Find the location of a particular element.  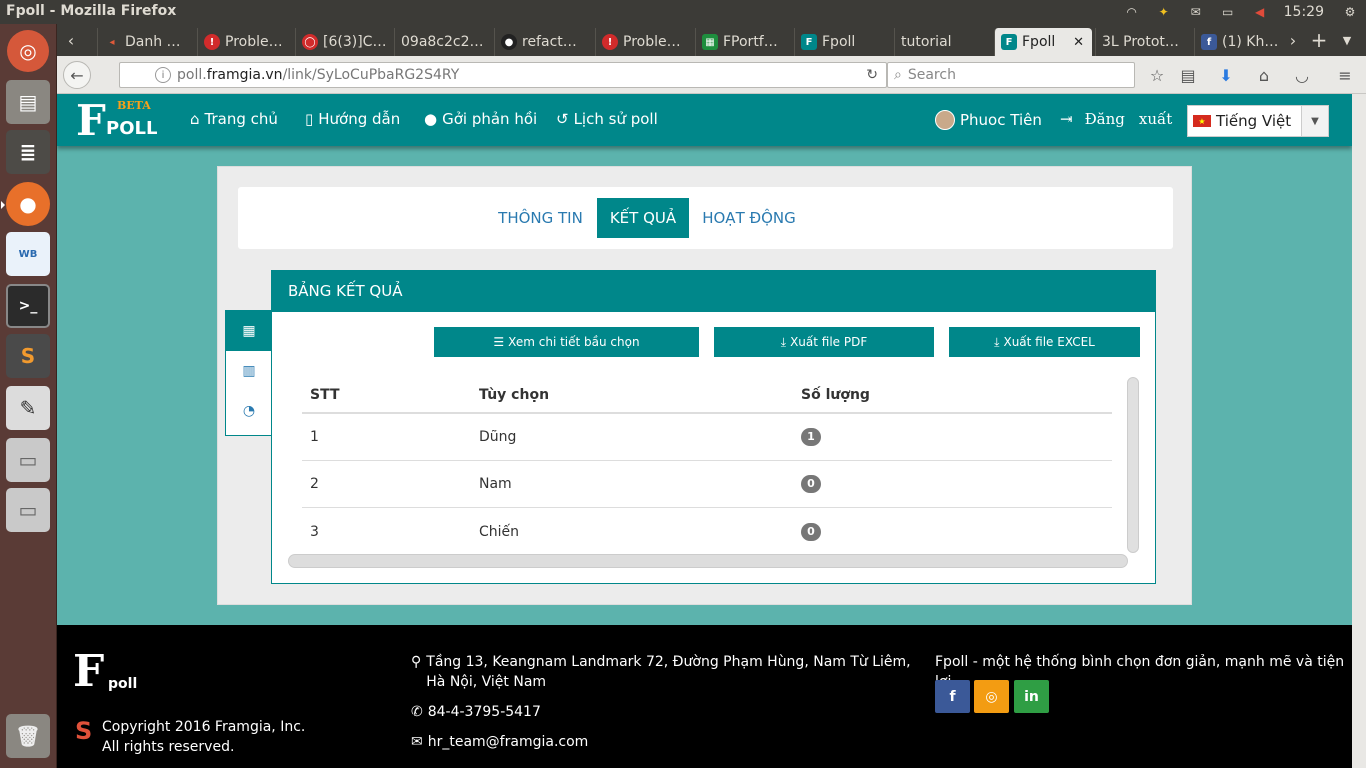

poll-tabs: THÔNG TIN KẾT QUẢ HOẠT ĐỘNG is located at coordinates (705, 218).